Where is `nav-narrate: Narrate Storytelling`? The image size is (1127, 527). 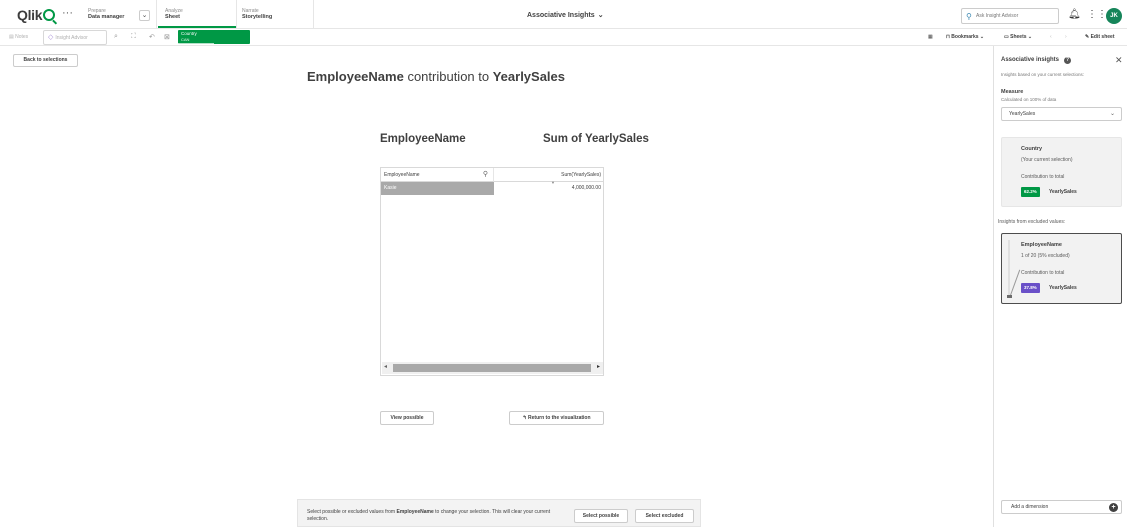 nav-narrate: Narrate Storytelling is located at coordinates (257, 14).